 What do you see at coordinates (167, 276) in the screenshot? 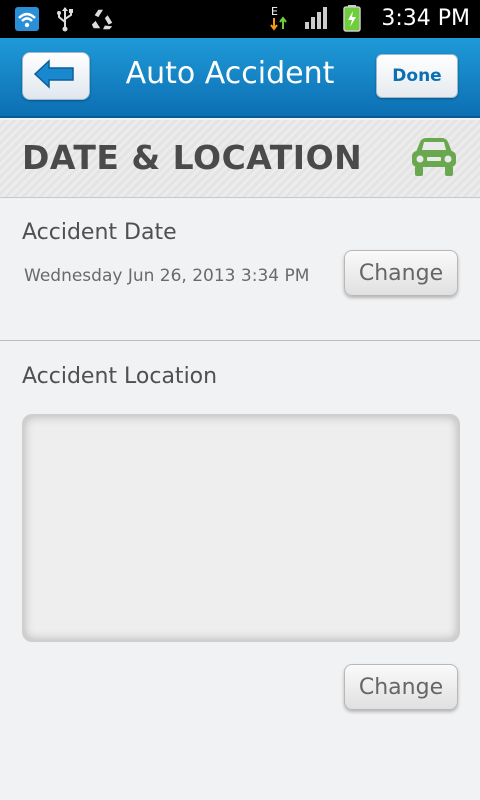
I see `accident-date-value: Wednesday Jun 26, 2013 3:34 PM` at bounding box center [167, 276].